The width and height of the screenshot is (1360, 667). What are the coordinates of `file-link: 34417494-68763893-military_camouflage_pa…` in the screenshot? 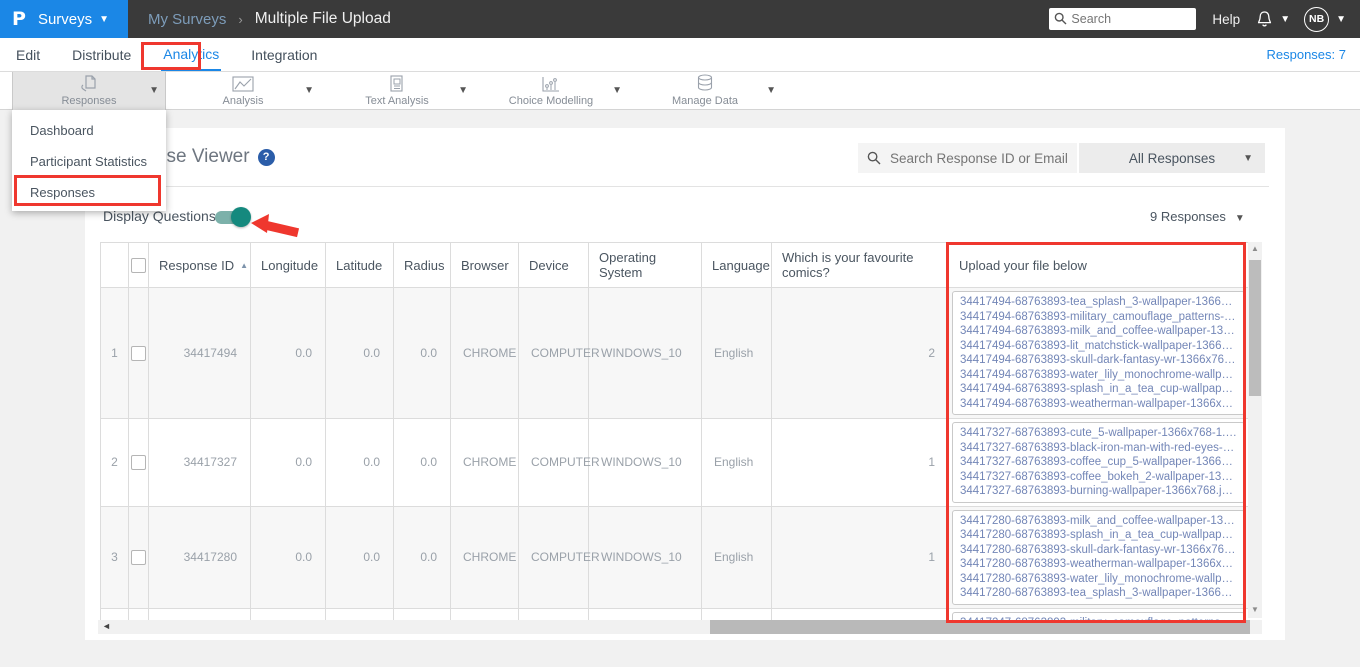 It's located at (1098, 317).